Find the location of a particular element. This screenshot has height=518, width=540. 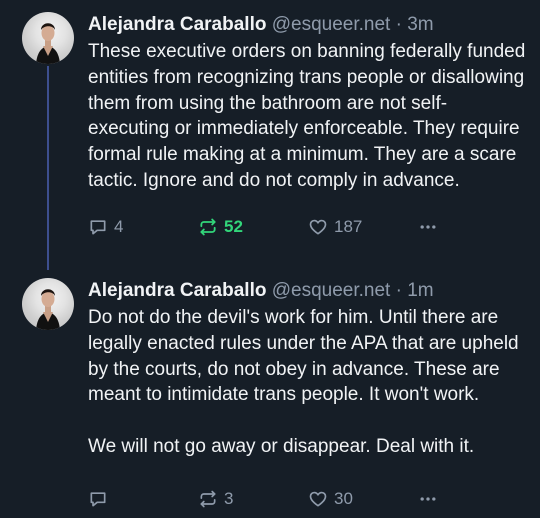

post-timestamp: 3m is located at coordinates (420, 24).